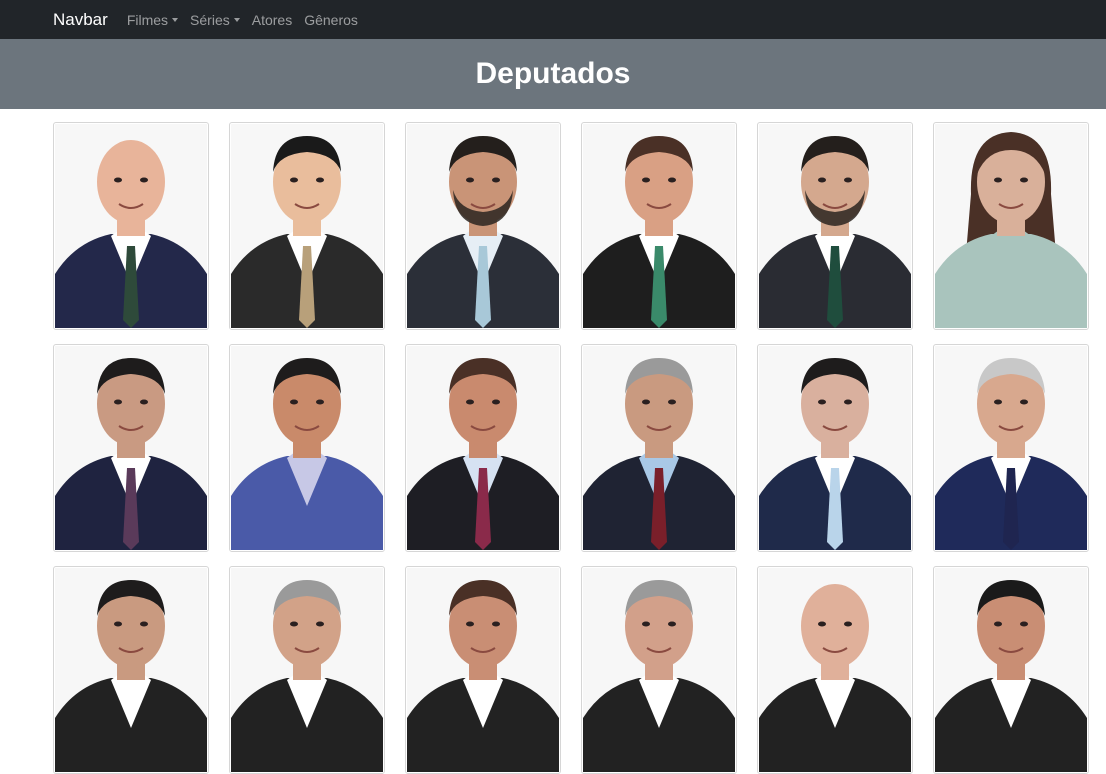  I want to click on page-header: Deputados, so click(553, 74).